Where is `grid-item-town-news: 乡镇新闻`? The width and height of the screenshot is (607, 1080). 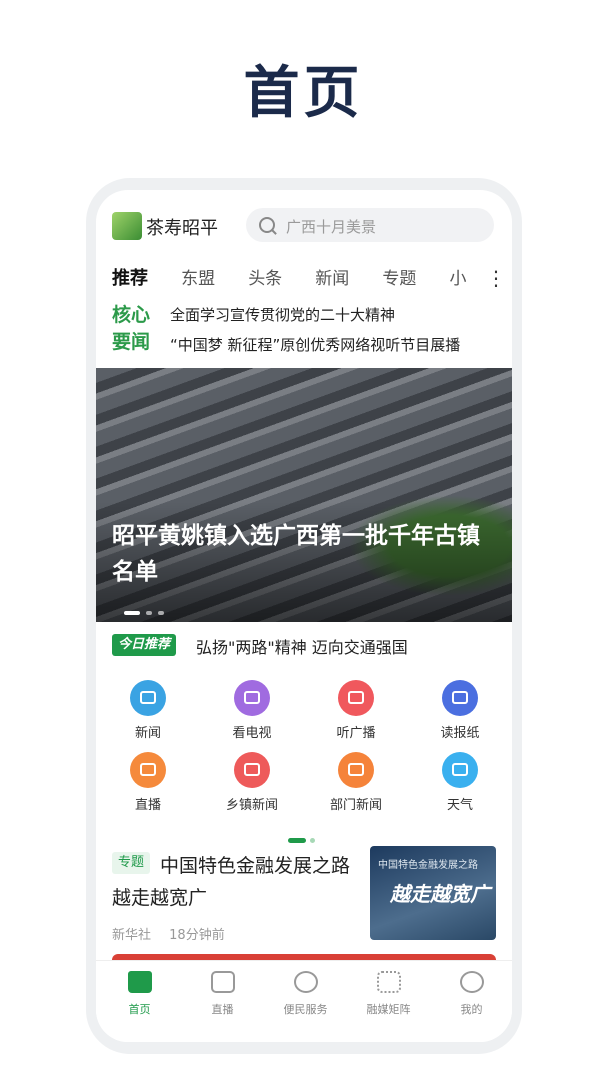 grid-item-town-news: 乡镇新闻 is located at coordinates (252, 782).